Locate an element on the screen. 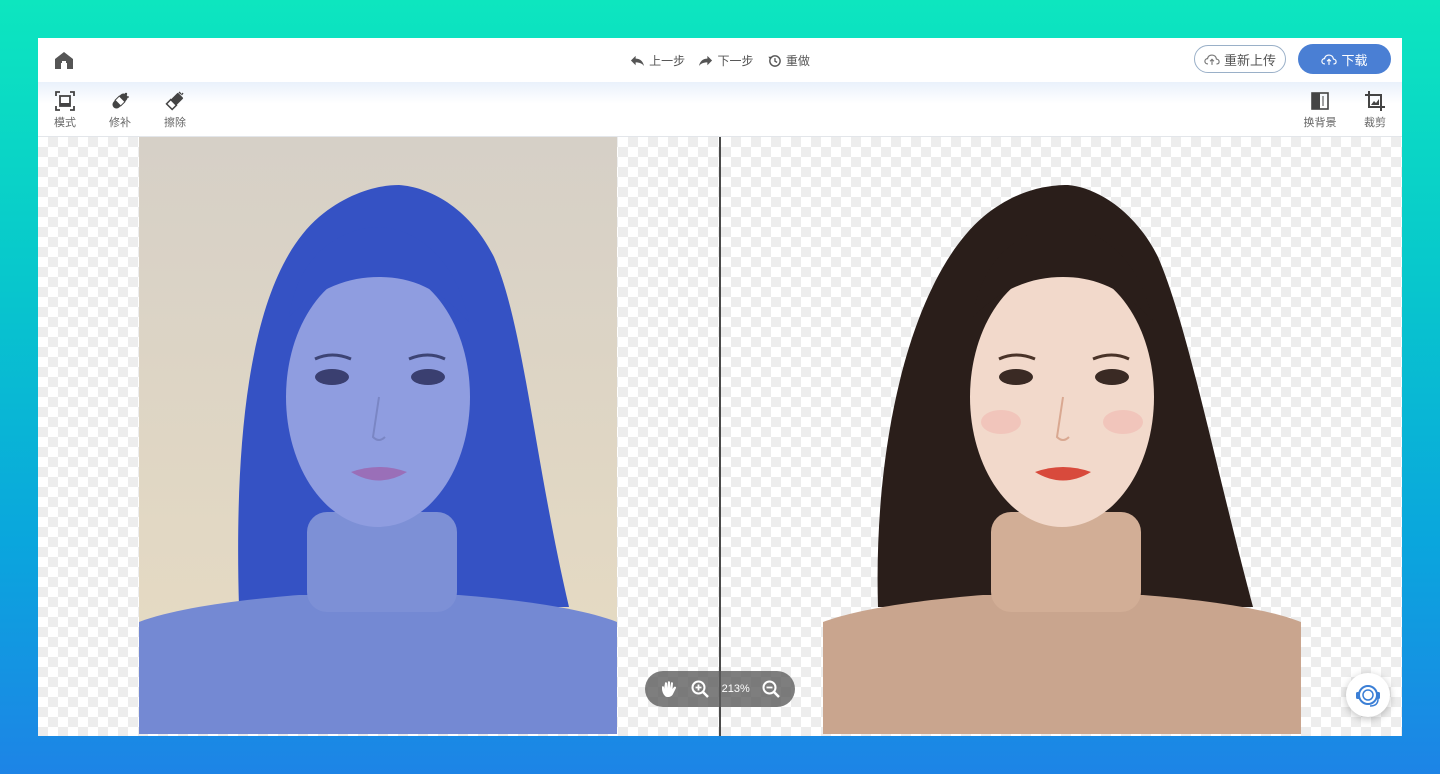 The height and width of the screenshot is (774, 1440). tool-bar: 模式 修补 擦除 换背景 裁剪 is located at coordinates (720, 109).